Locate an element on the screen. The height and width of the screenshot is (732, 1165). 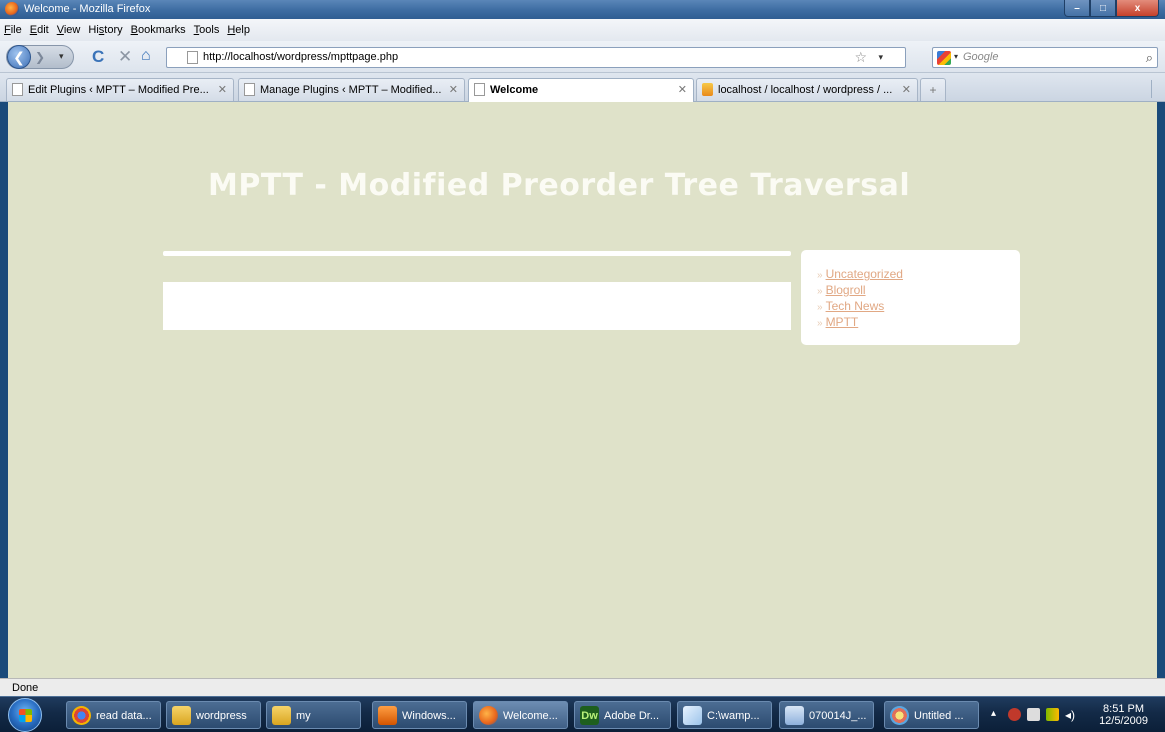
search-engine-dropdown-icon: ▾ is located at coordinates (956, 56).